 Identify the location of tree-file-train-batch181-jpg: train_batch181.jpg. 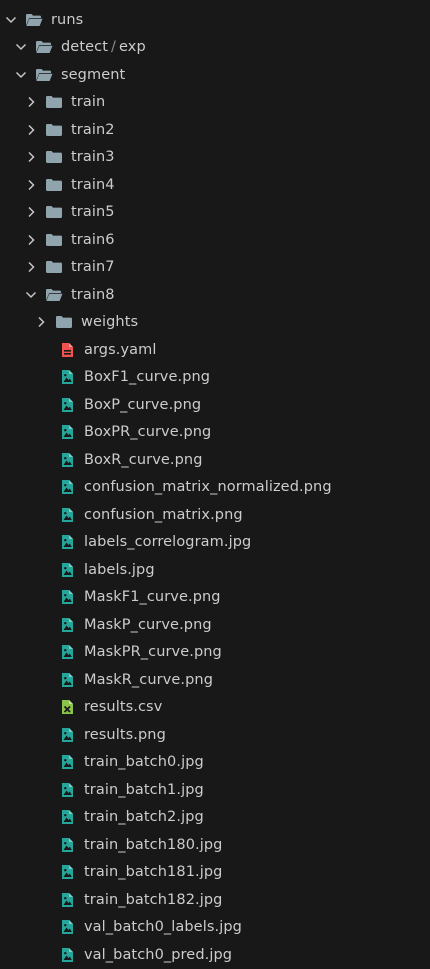
(215, 873).